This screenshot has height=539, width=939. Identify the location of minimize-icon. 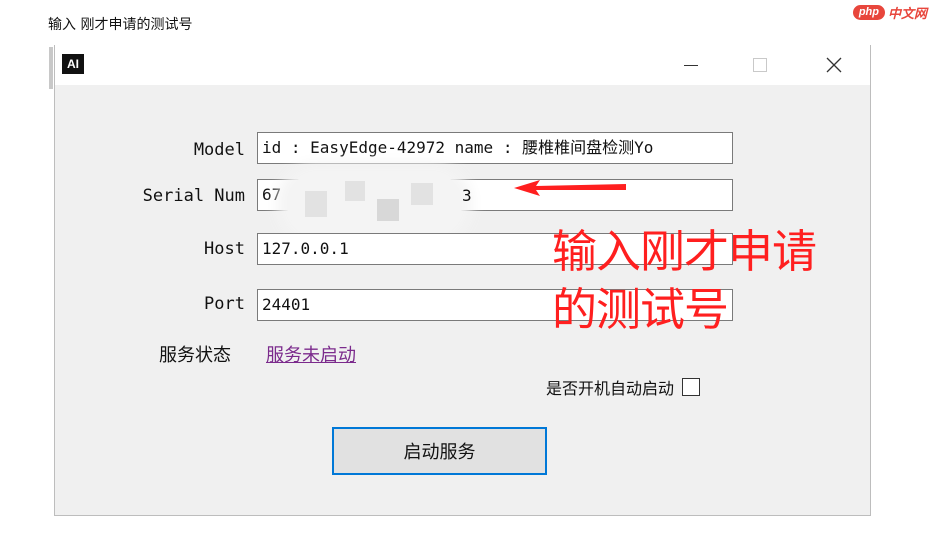
(691, 65).